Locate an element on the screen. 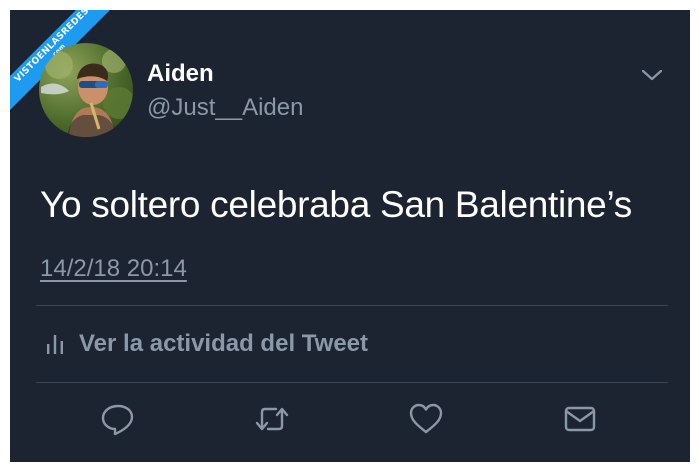 Image resolution: width=700 pixels, height=471 pixels. retweet-icon is located at coordinates (272, 419).